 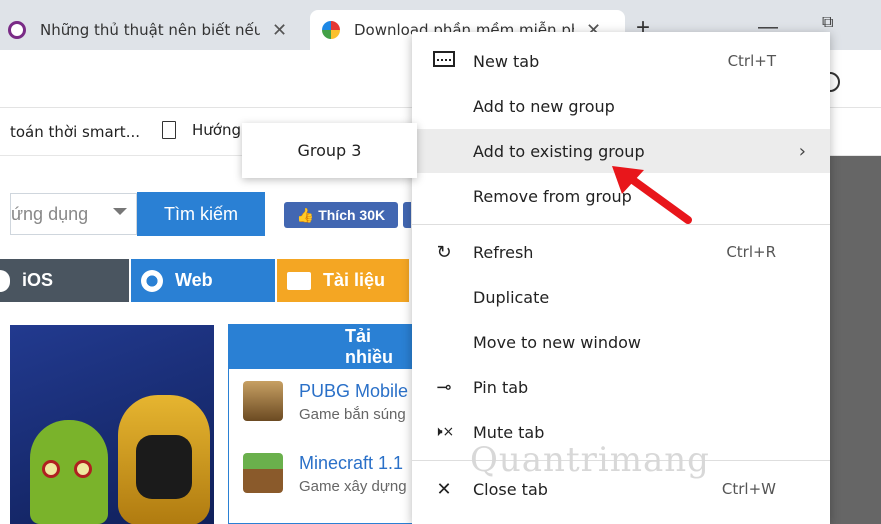 What do you see at coordinates (751, 252) in the screenshot?
I see `menu-item-shortcut: Ctrl+R` at bounding box center [751, 252].